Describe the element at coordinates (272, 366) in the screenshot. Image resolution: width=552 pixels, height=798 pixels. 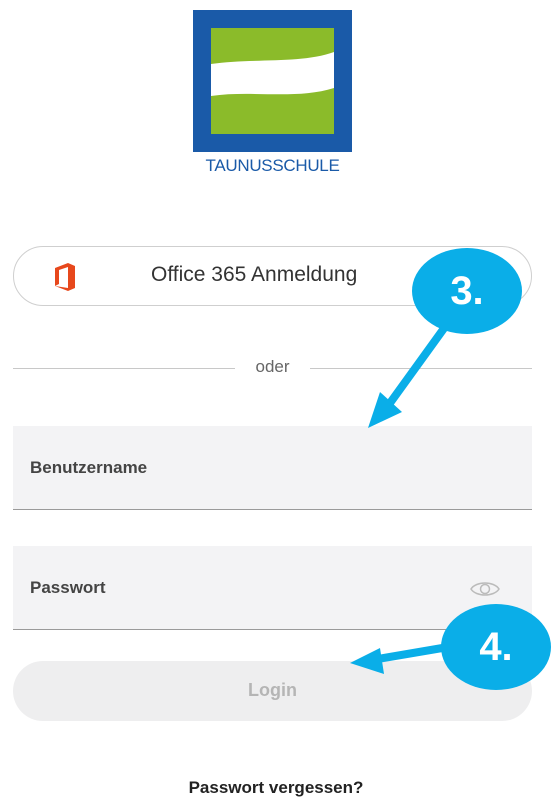
I see `divider-text: oder` at that location.